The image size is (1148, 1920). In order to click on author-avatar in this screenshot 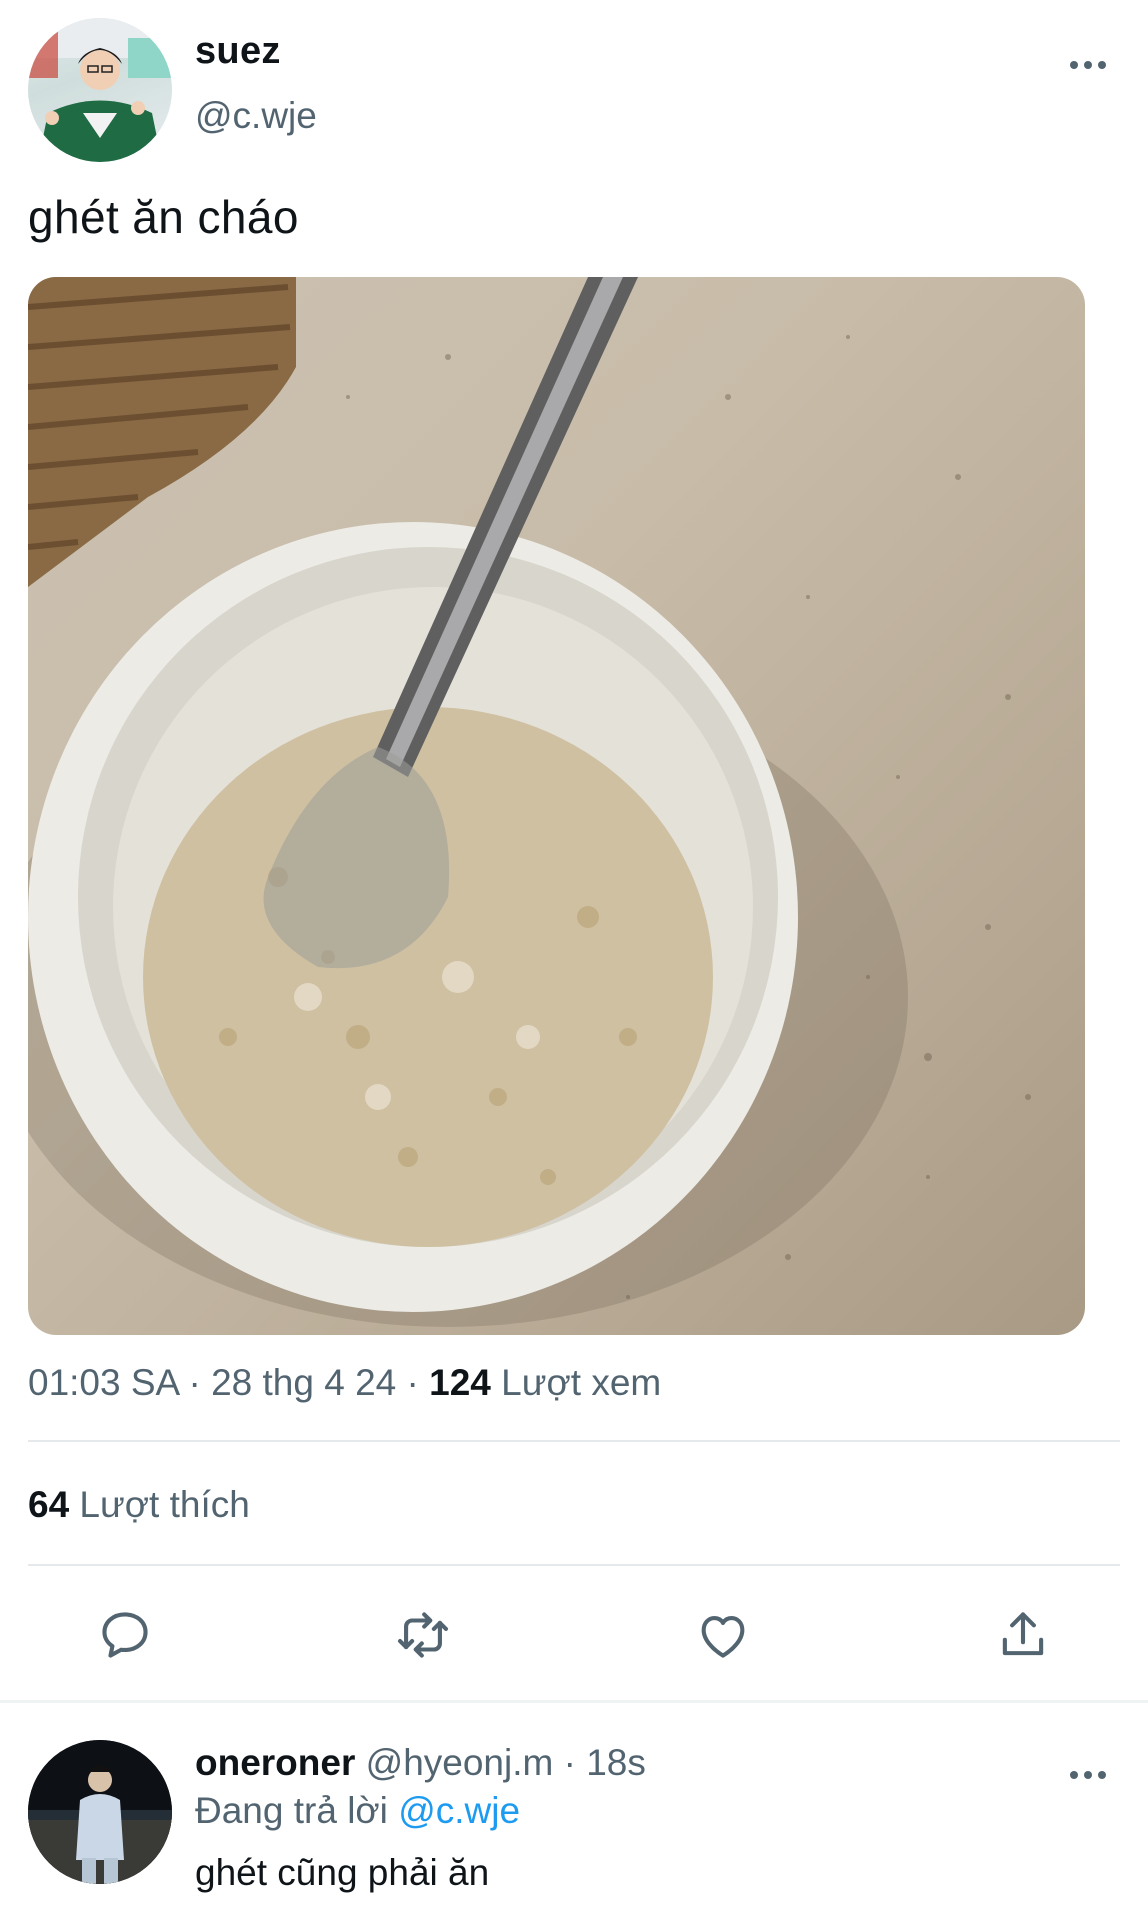, I will do `click(100, 90)`.